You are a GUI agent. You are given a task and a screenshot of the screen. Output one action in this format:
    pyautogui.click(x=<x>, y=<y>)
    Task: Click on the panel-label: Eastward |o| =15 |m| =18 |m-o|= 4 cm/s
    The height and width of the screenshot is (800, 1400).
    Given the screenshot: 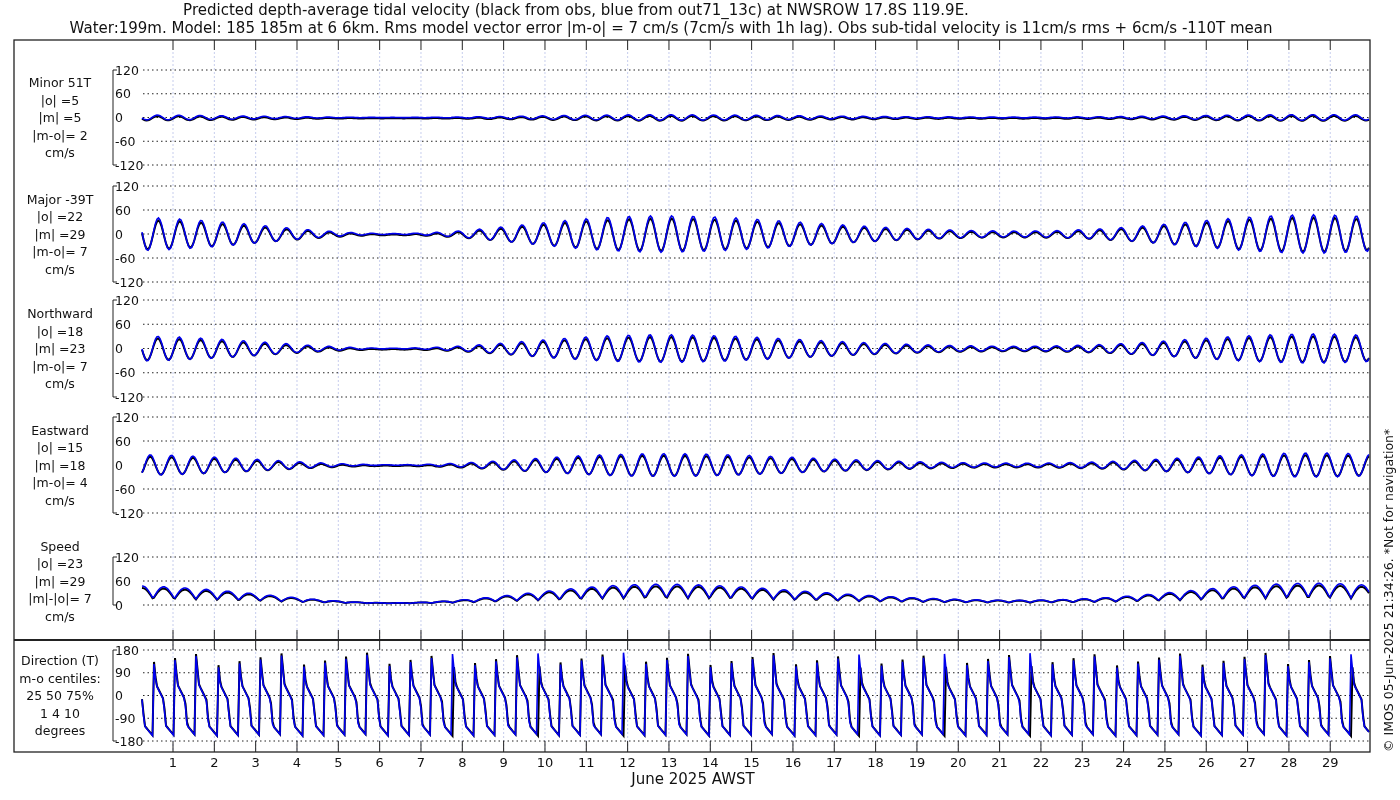 What is the action you would take?
    pyautogui.click(x=60, y=465)
    